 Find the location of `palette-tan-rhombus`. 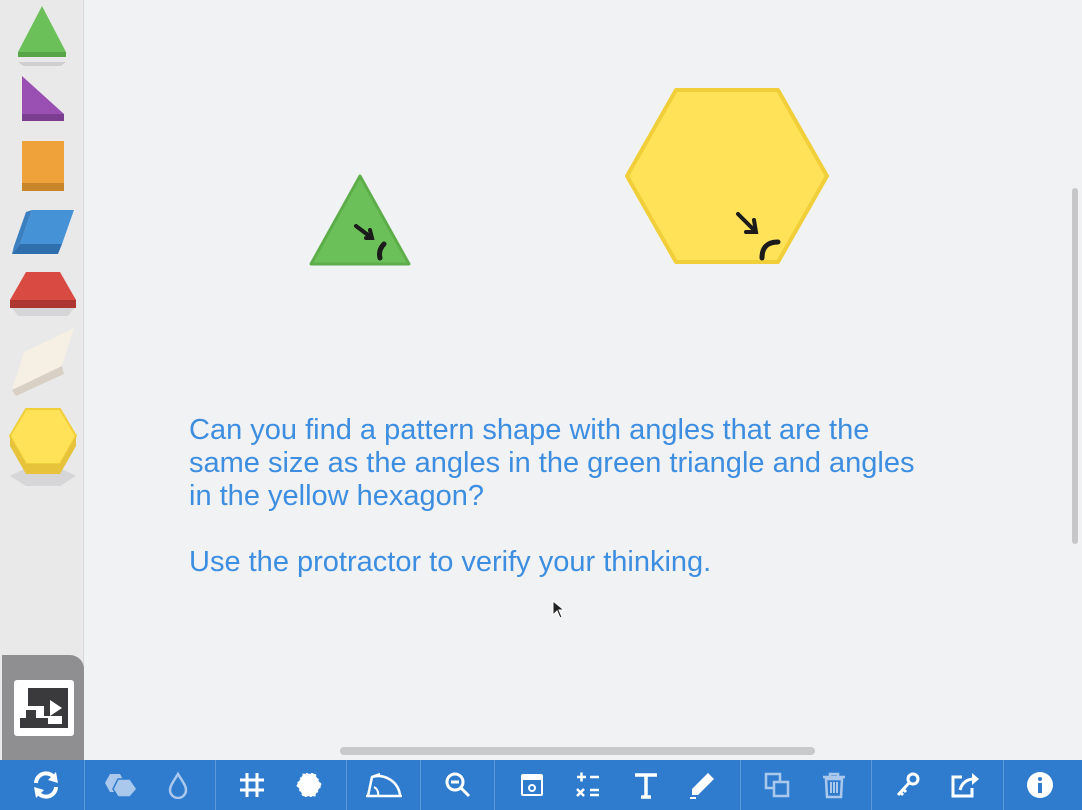

palette-tan-rhombus is located at coordinates (43, 362).